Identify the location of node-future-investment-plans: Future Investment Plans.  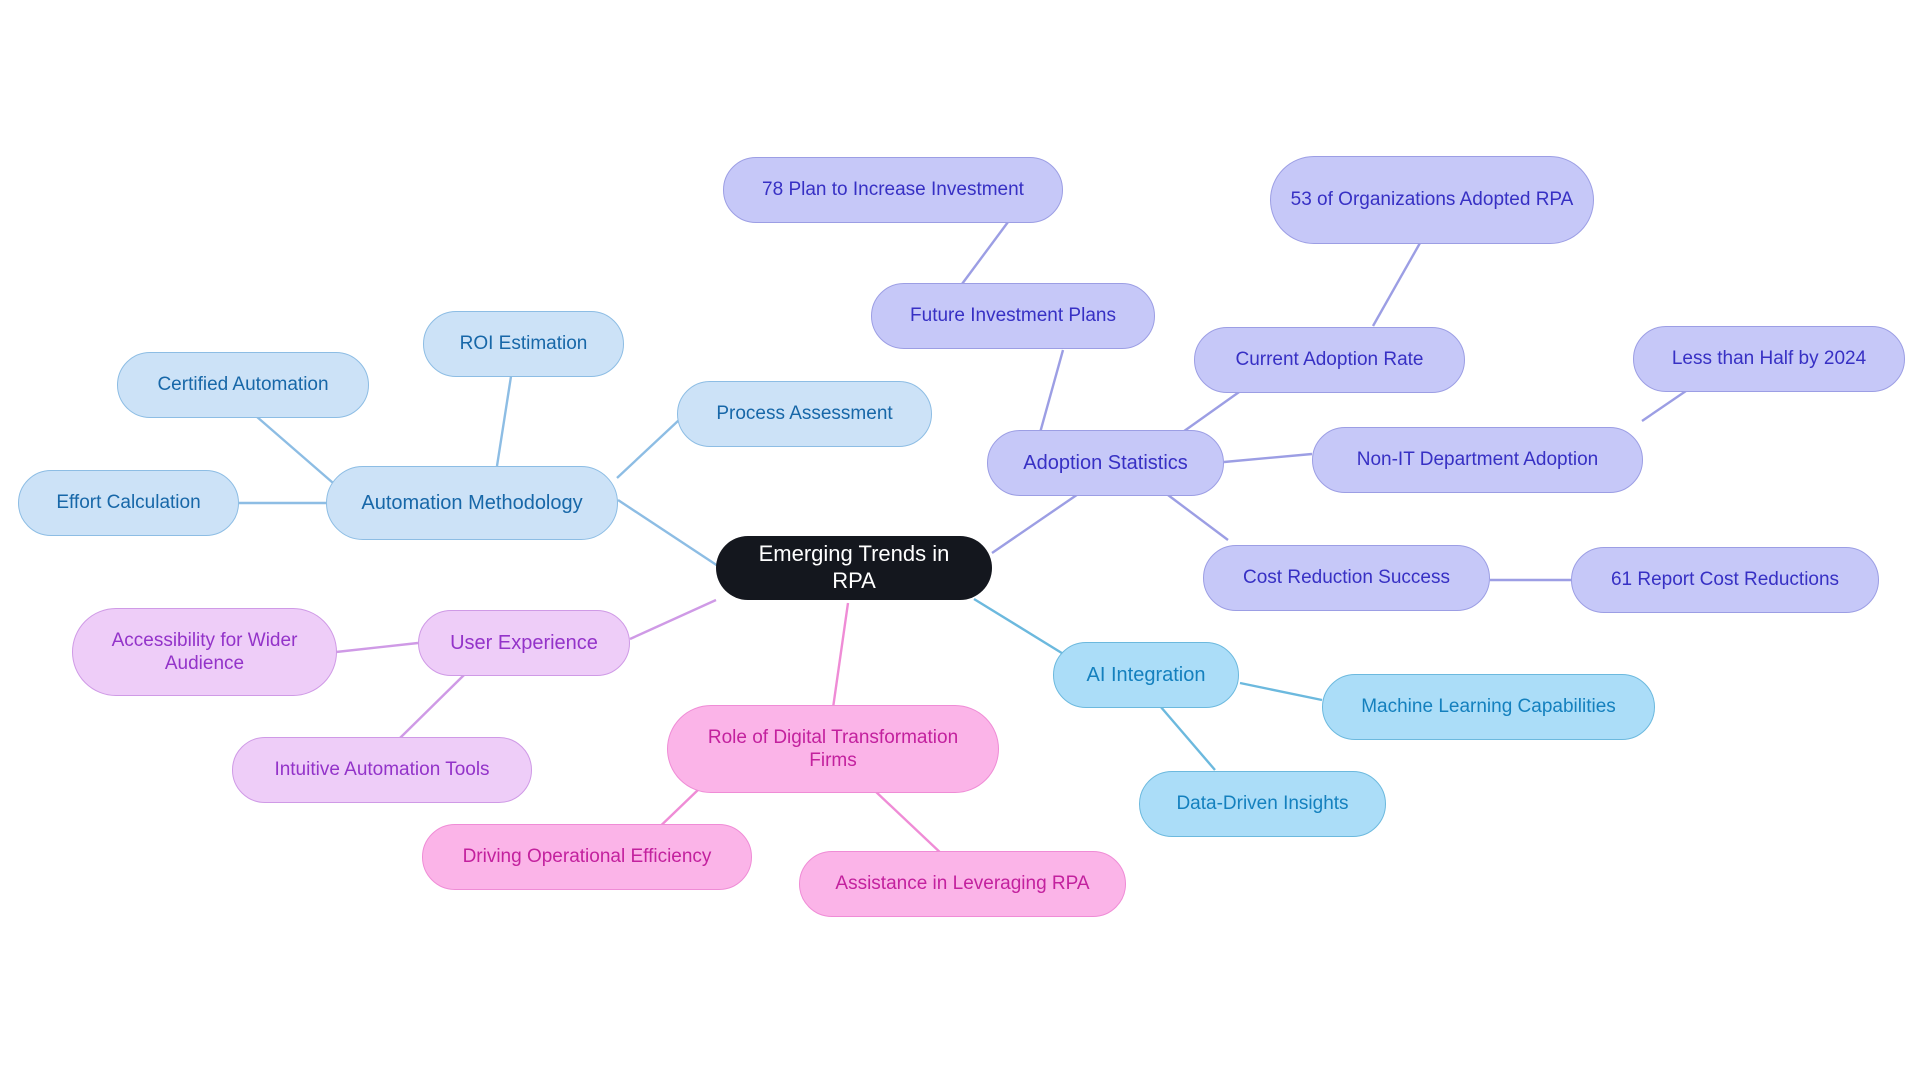
(1013, 316).